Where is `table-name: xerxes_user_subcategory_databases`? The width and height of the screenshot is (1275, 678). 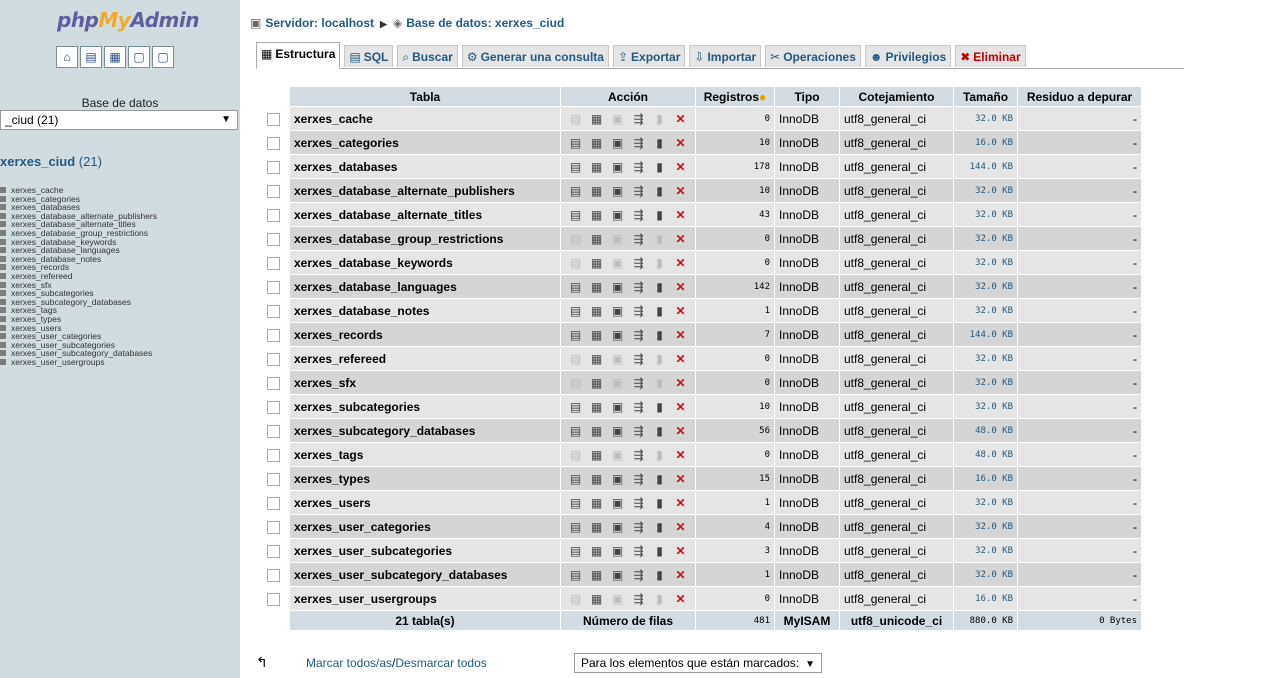 table-name: xerxes_user_subcategory_databases is located at coordinates (425, 574).